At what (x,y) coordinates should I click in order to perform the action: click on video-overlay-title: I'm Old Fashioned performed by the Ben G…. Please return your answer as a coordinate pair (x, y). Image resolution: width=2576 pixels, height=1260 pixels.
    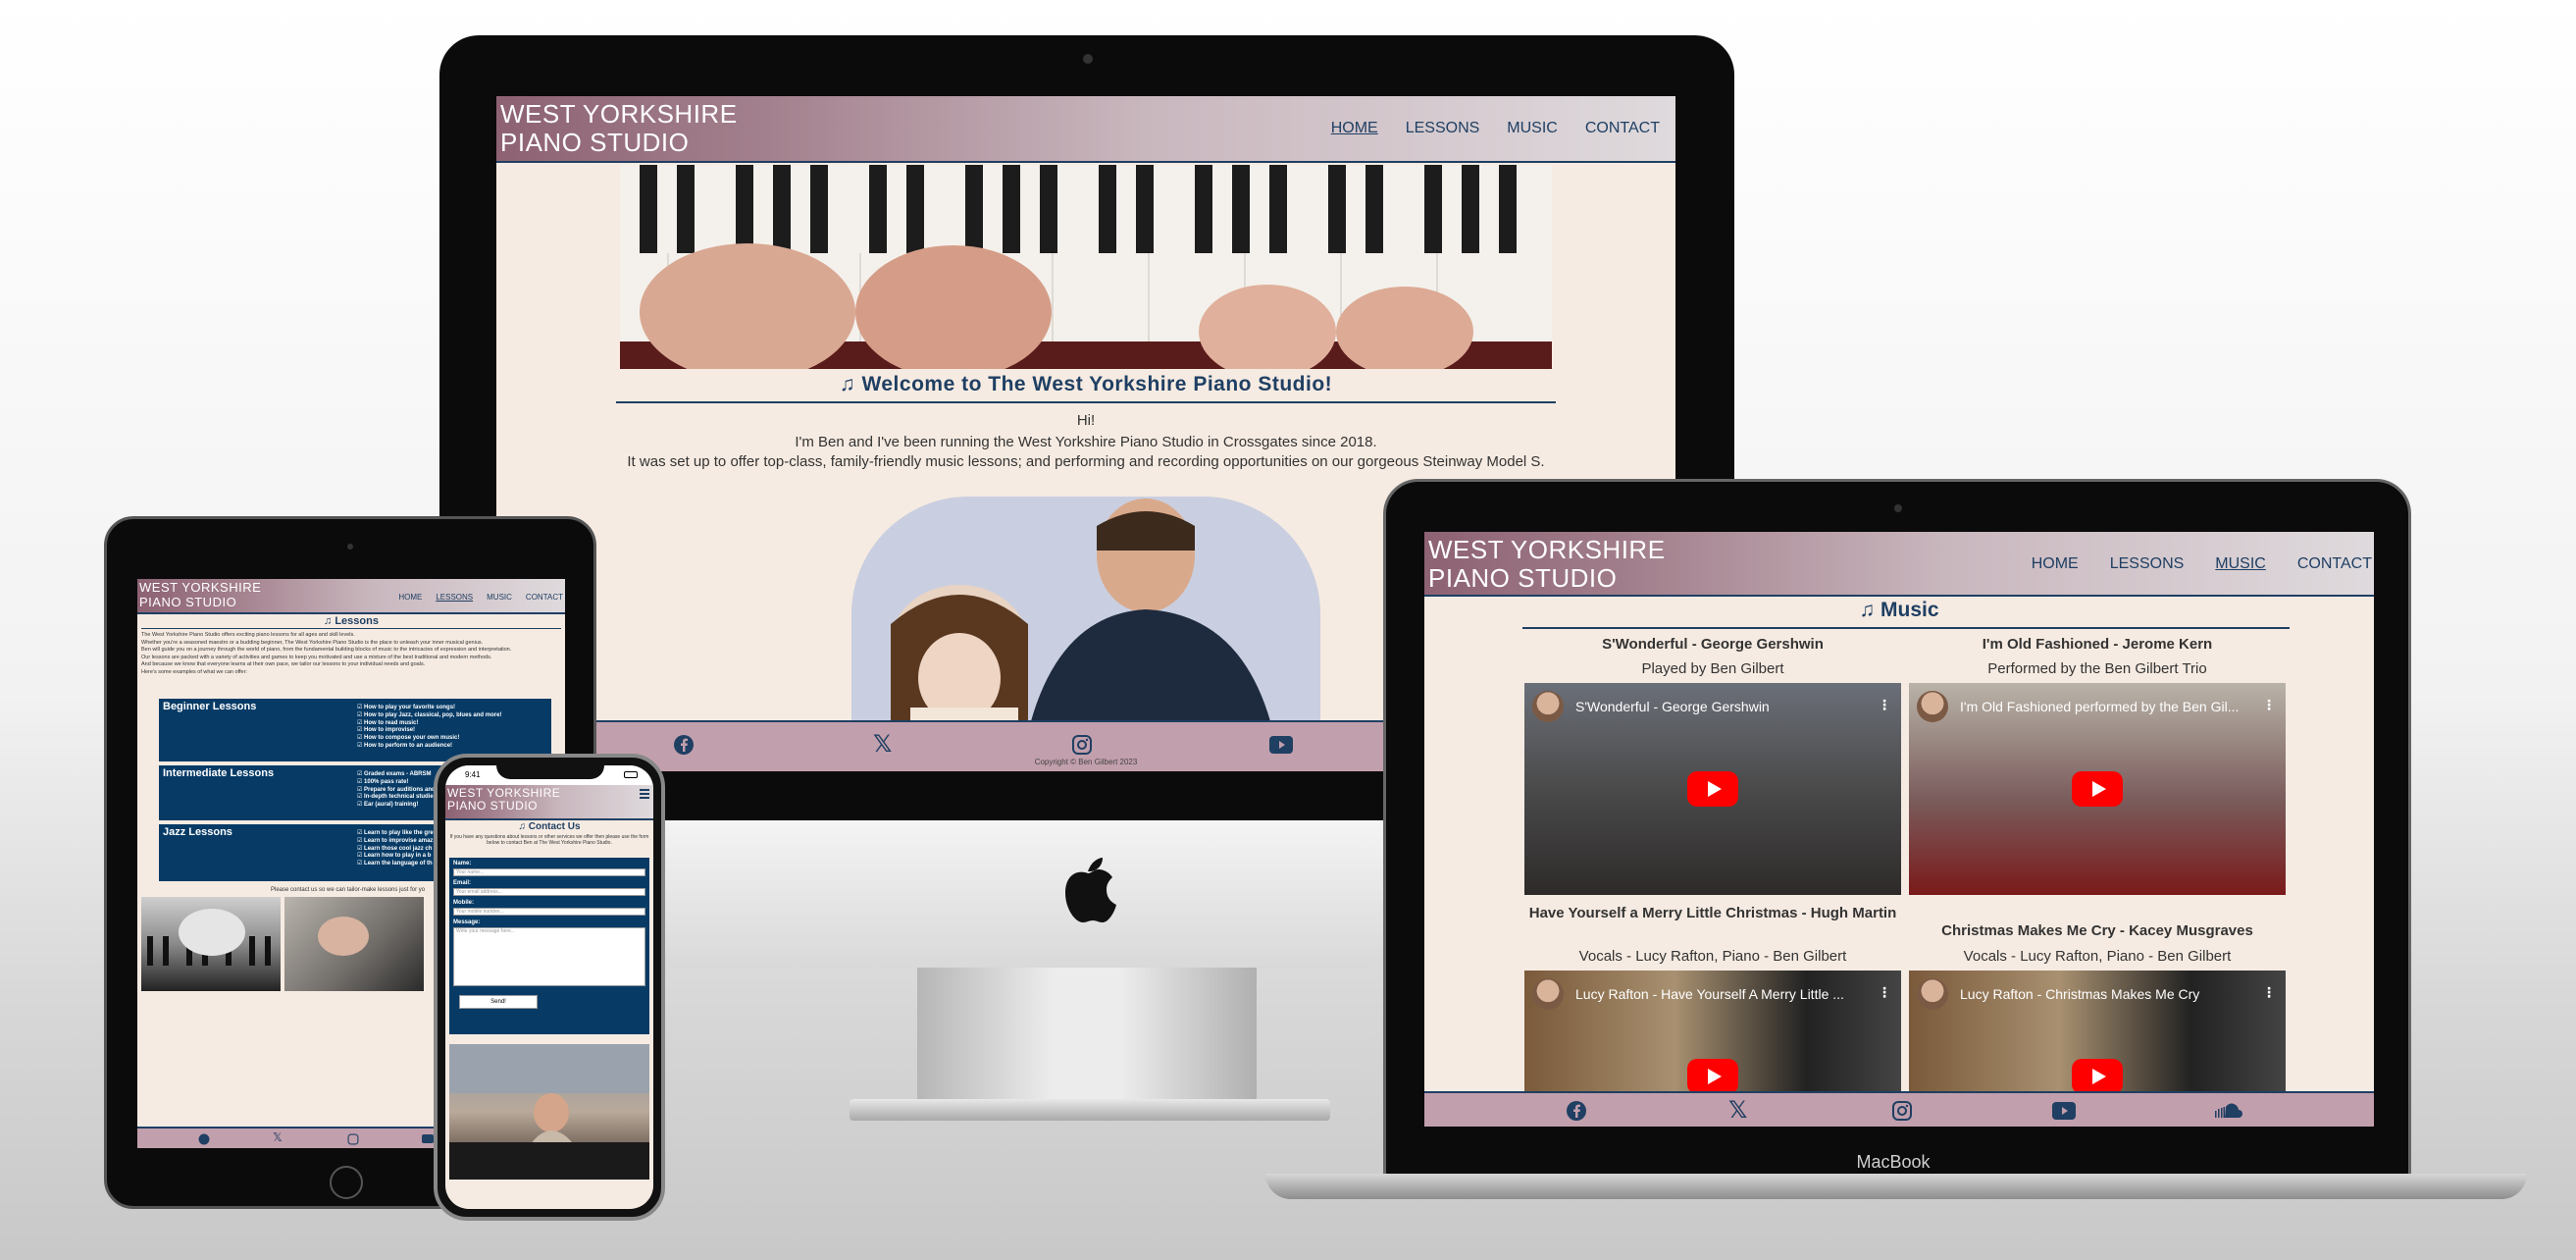
    Looking at the image, I should click on (2100, 706).